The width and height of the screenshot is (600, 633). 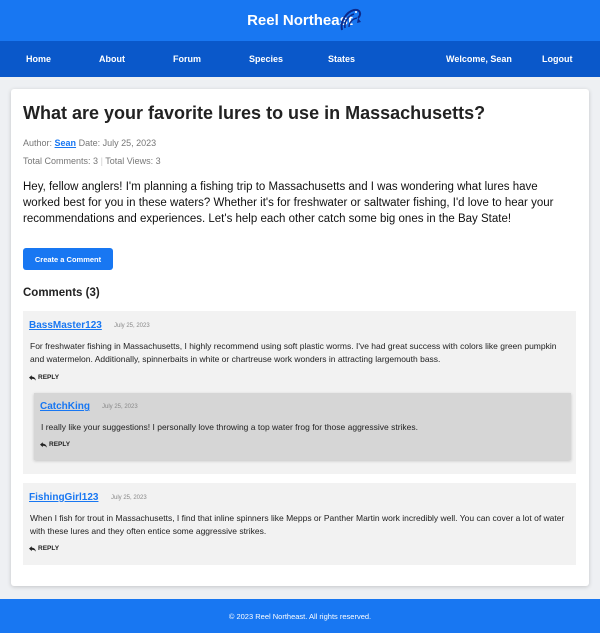 What do you see at coordinates (61, 293) in the screenshot?
I see `comments-heading: Comments (3)` at bounding box center [61, 293].